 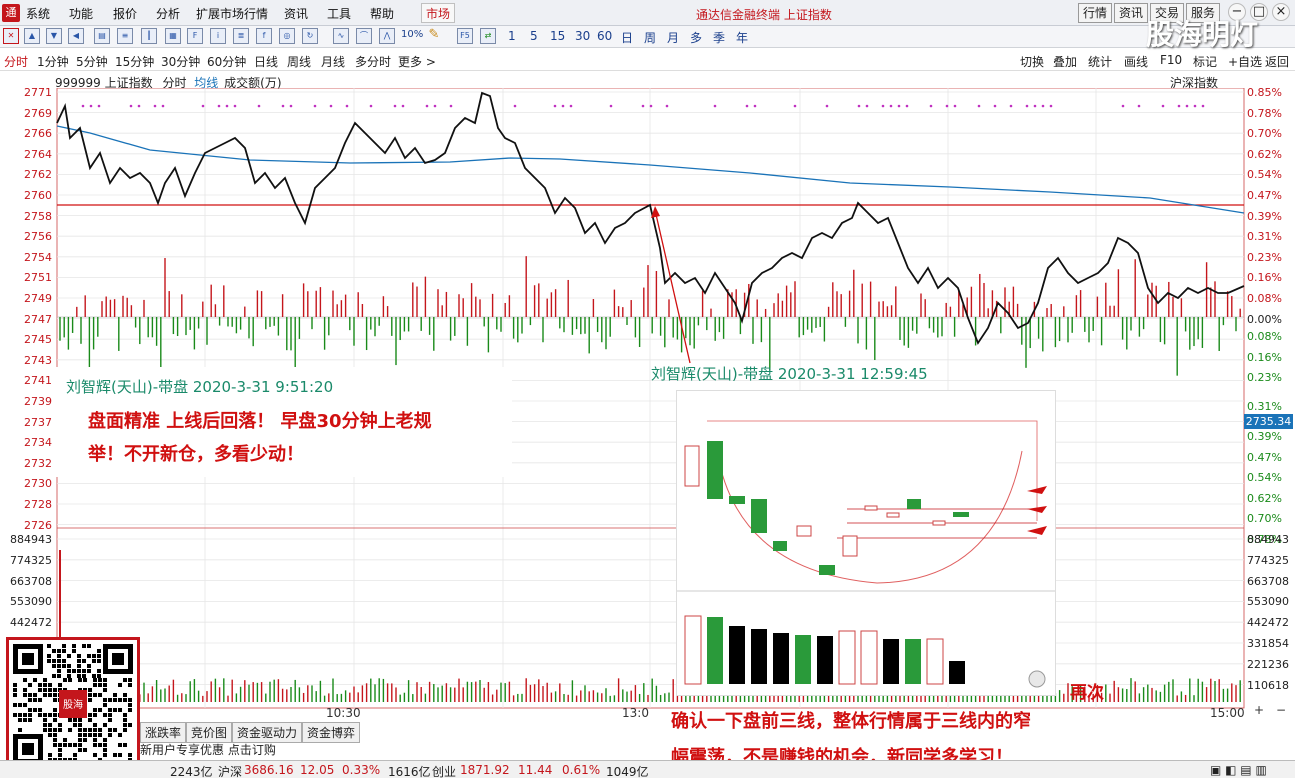 I want to click on info-icon: i, so click(x=218, y=36).